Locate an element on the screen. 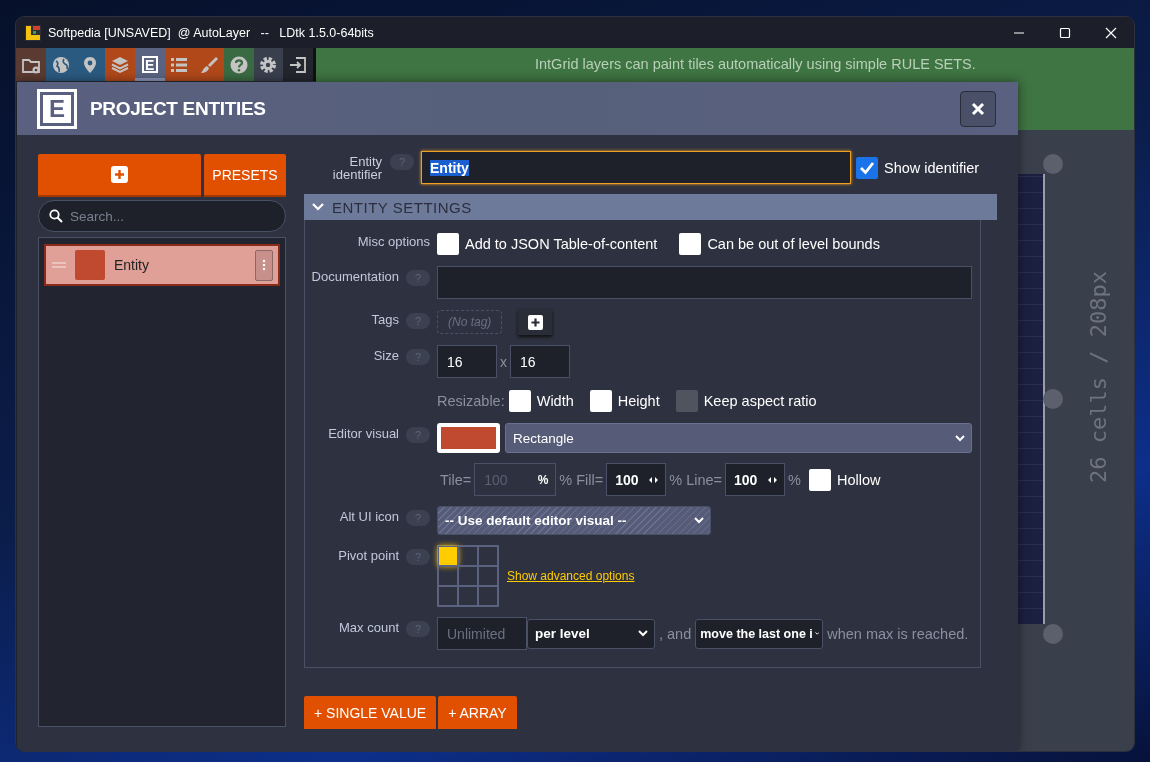  item-menu-button is located at coordinates (264, 265).